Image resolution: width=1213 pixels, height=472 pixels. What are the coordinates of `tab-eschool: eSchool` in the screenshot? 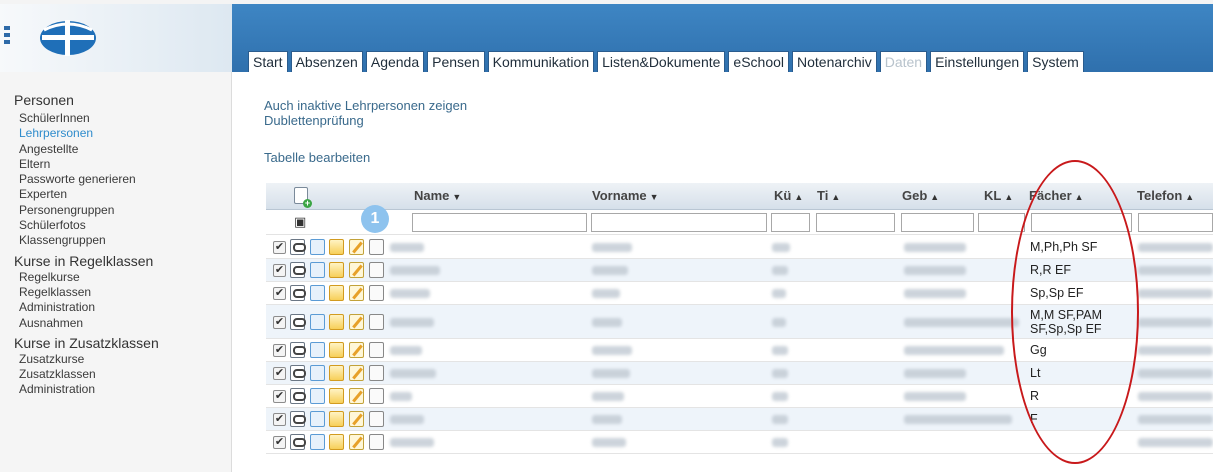 It's located at (759, 61).